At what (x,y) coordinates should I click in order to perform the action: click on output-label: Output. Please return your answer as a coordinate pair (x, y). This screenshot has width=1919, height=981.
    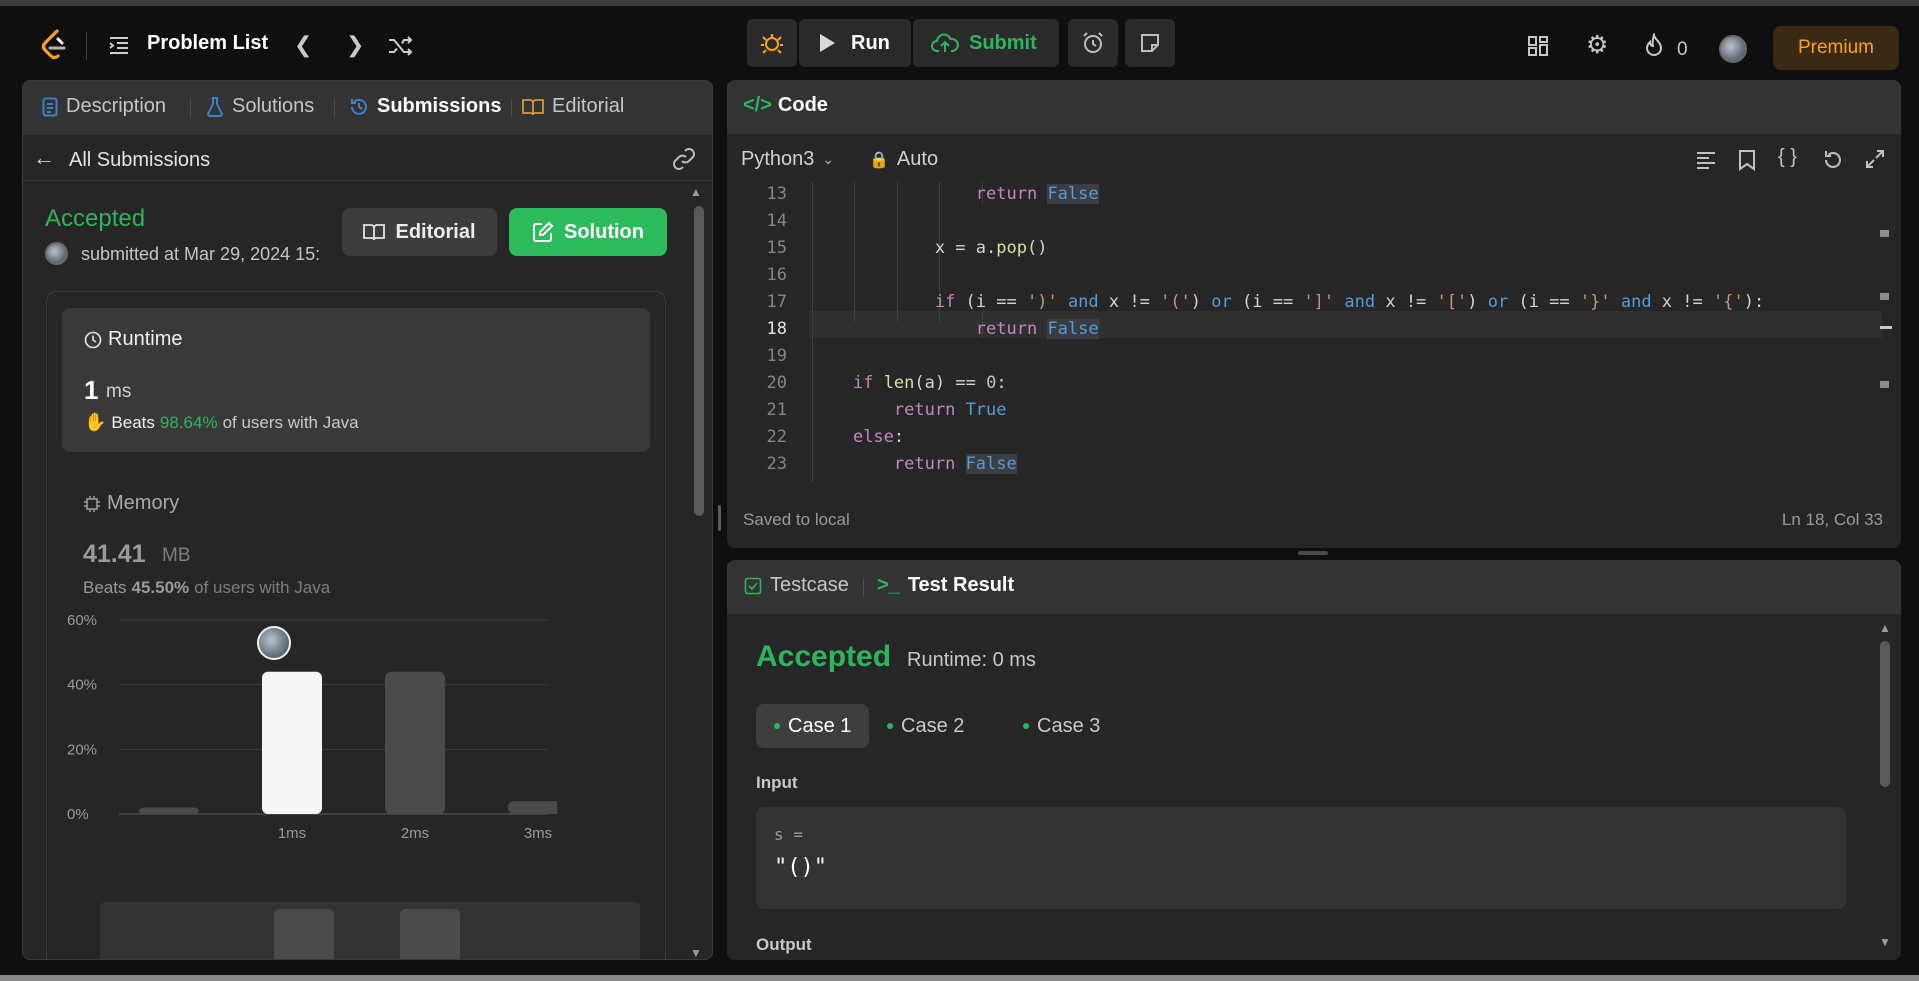
    Looking at the image, I should click on (784, 944).